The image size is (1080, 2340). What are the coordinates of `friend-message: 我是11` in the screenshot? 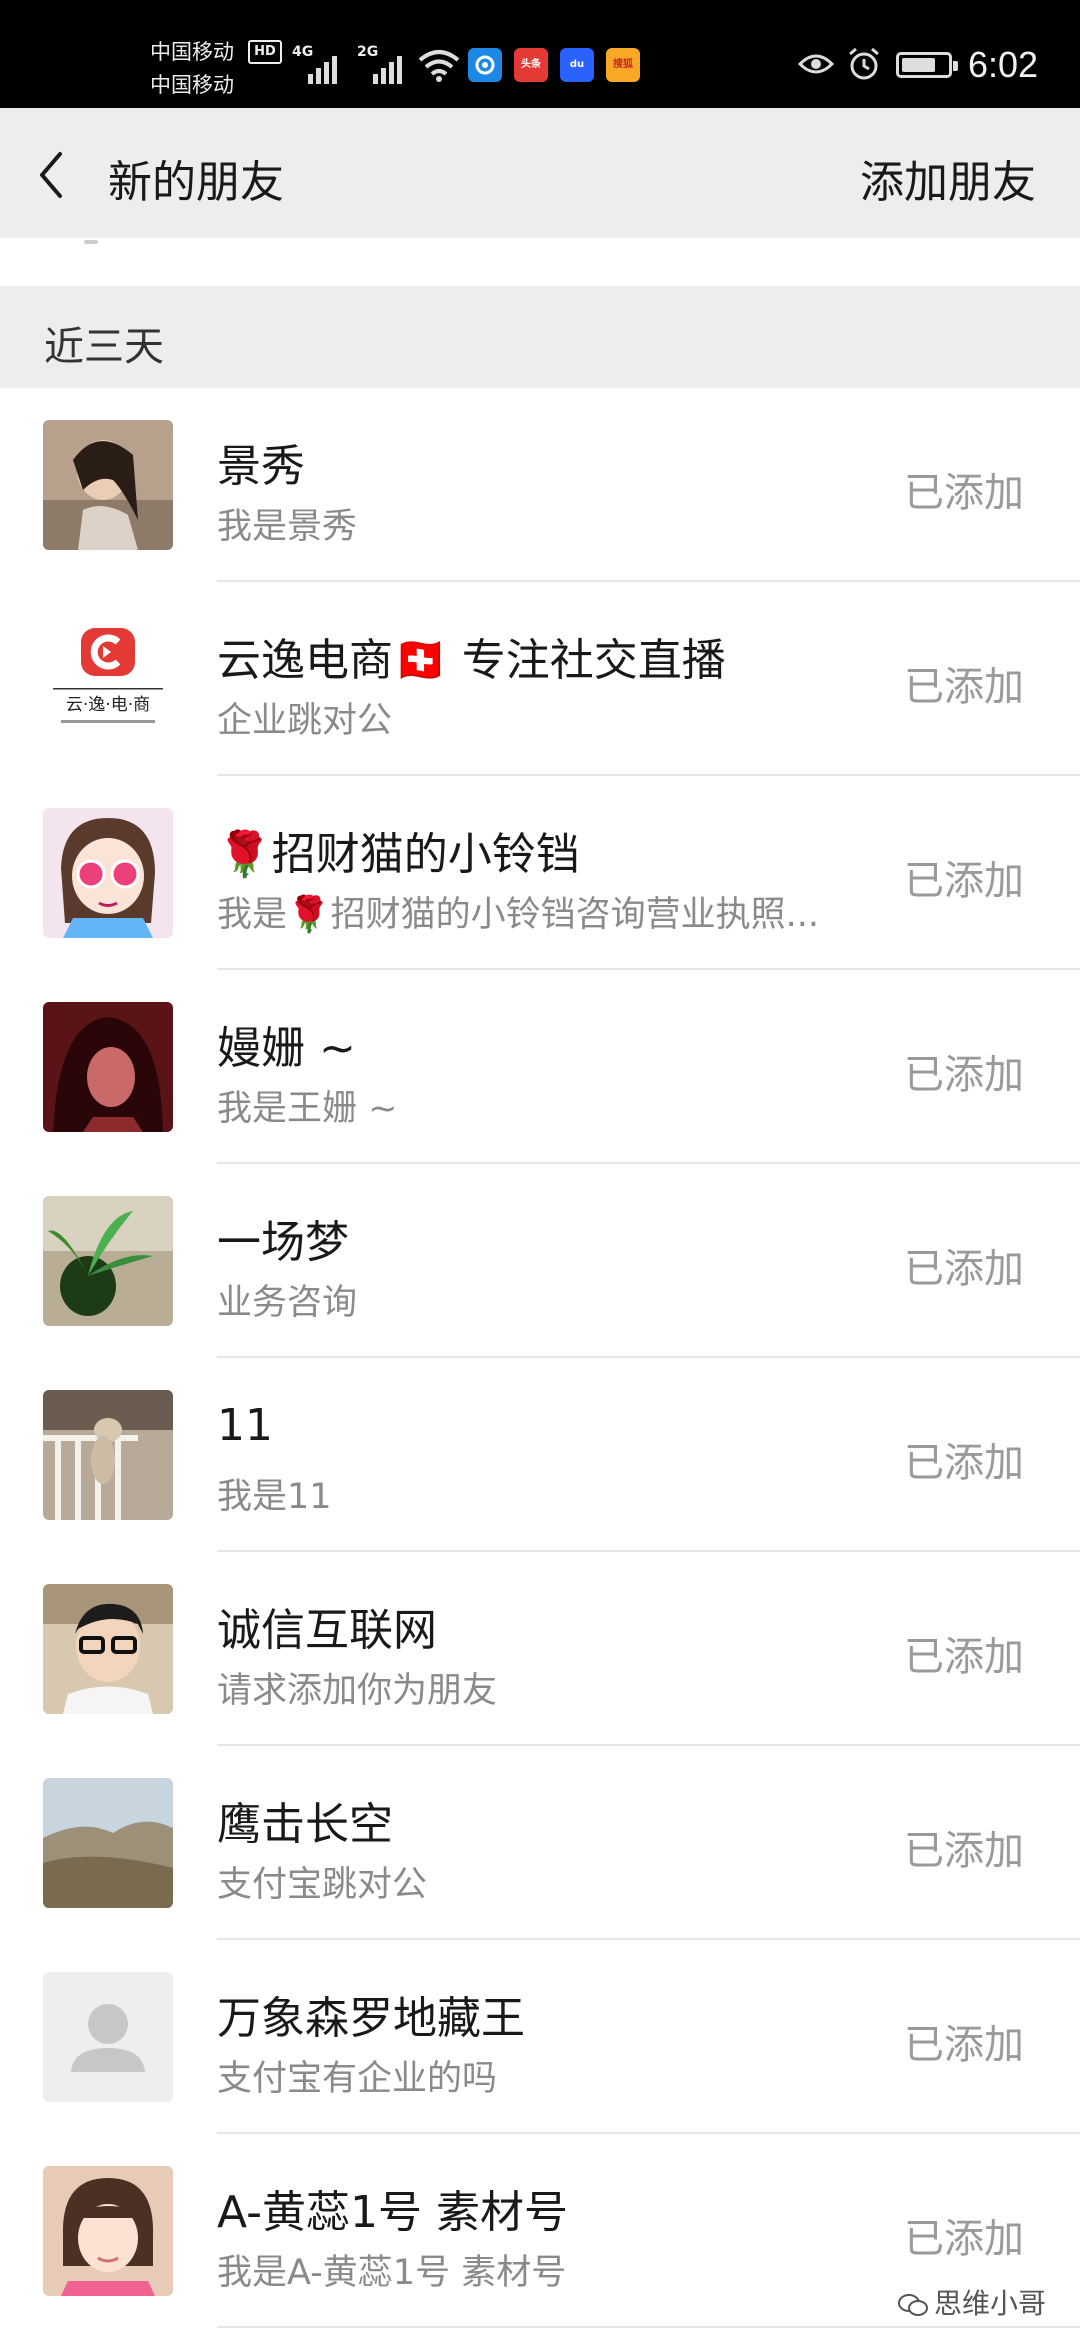 It's located at (274, 1497).